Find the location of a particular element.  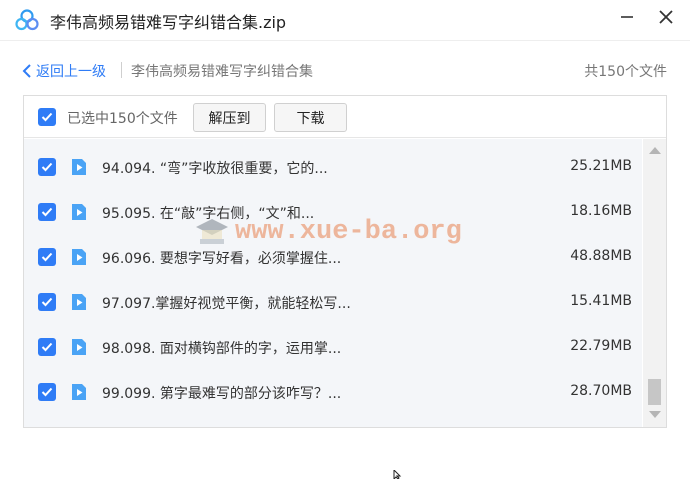

select-all-checkbox is located at coordinates (47, 117).